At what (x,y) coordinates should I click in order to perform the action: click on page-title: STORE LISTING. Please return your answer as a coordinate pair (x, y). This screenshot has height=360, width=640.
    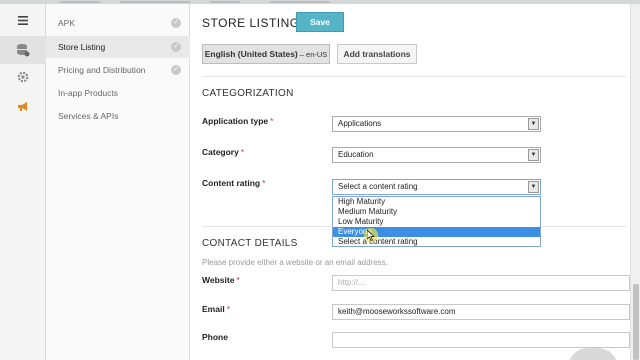
    Looking at the image, I should click on (251, 23).